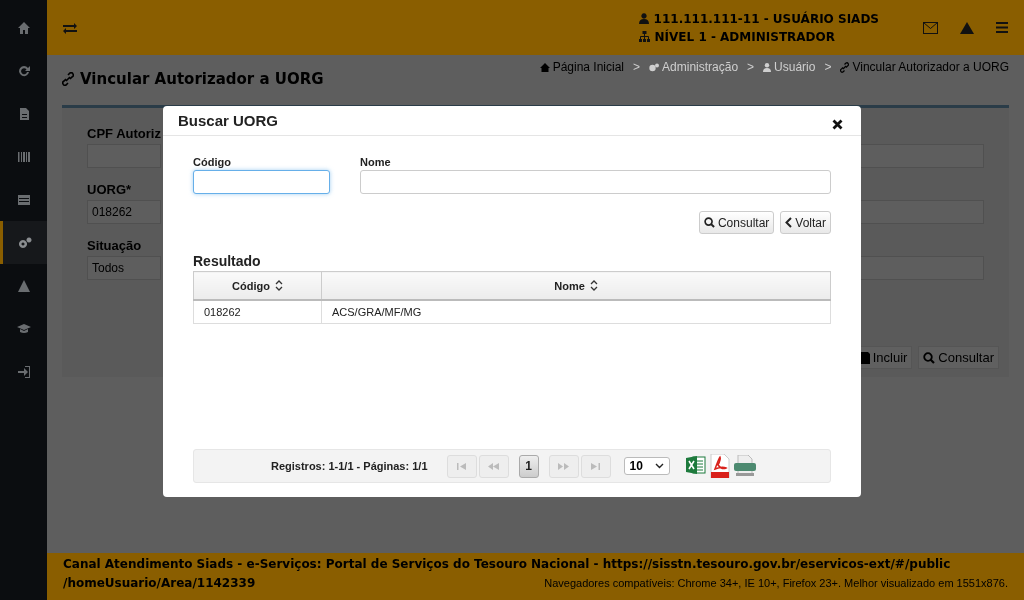 The image size is (1024, 600). What do you see at coordinates (251, 285) in the screenshot?
I see `column-header: Código` at bounding box center [251, 285].